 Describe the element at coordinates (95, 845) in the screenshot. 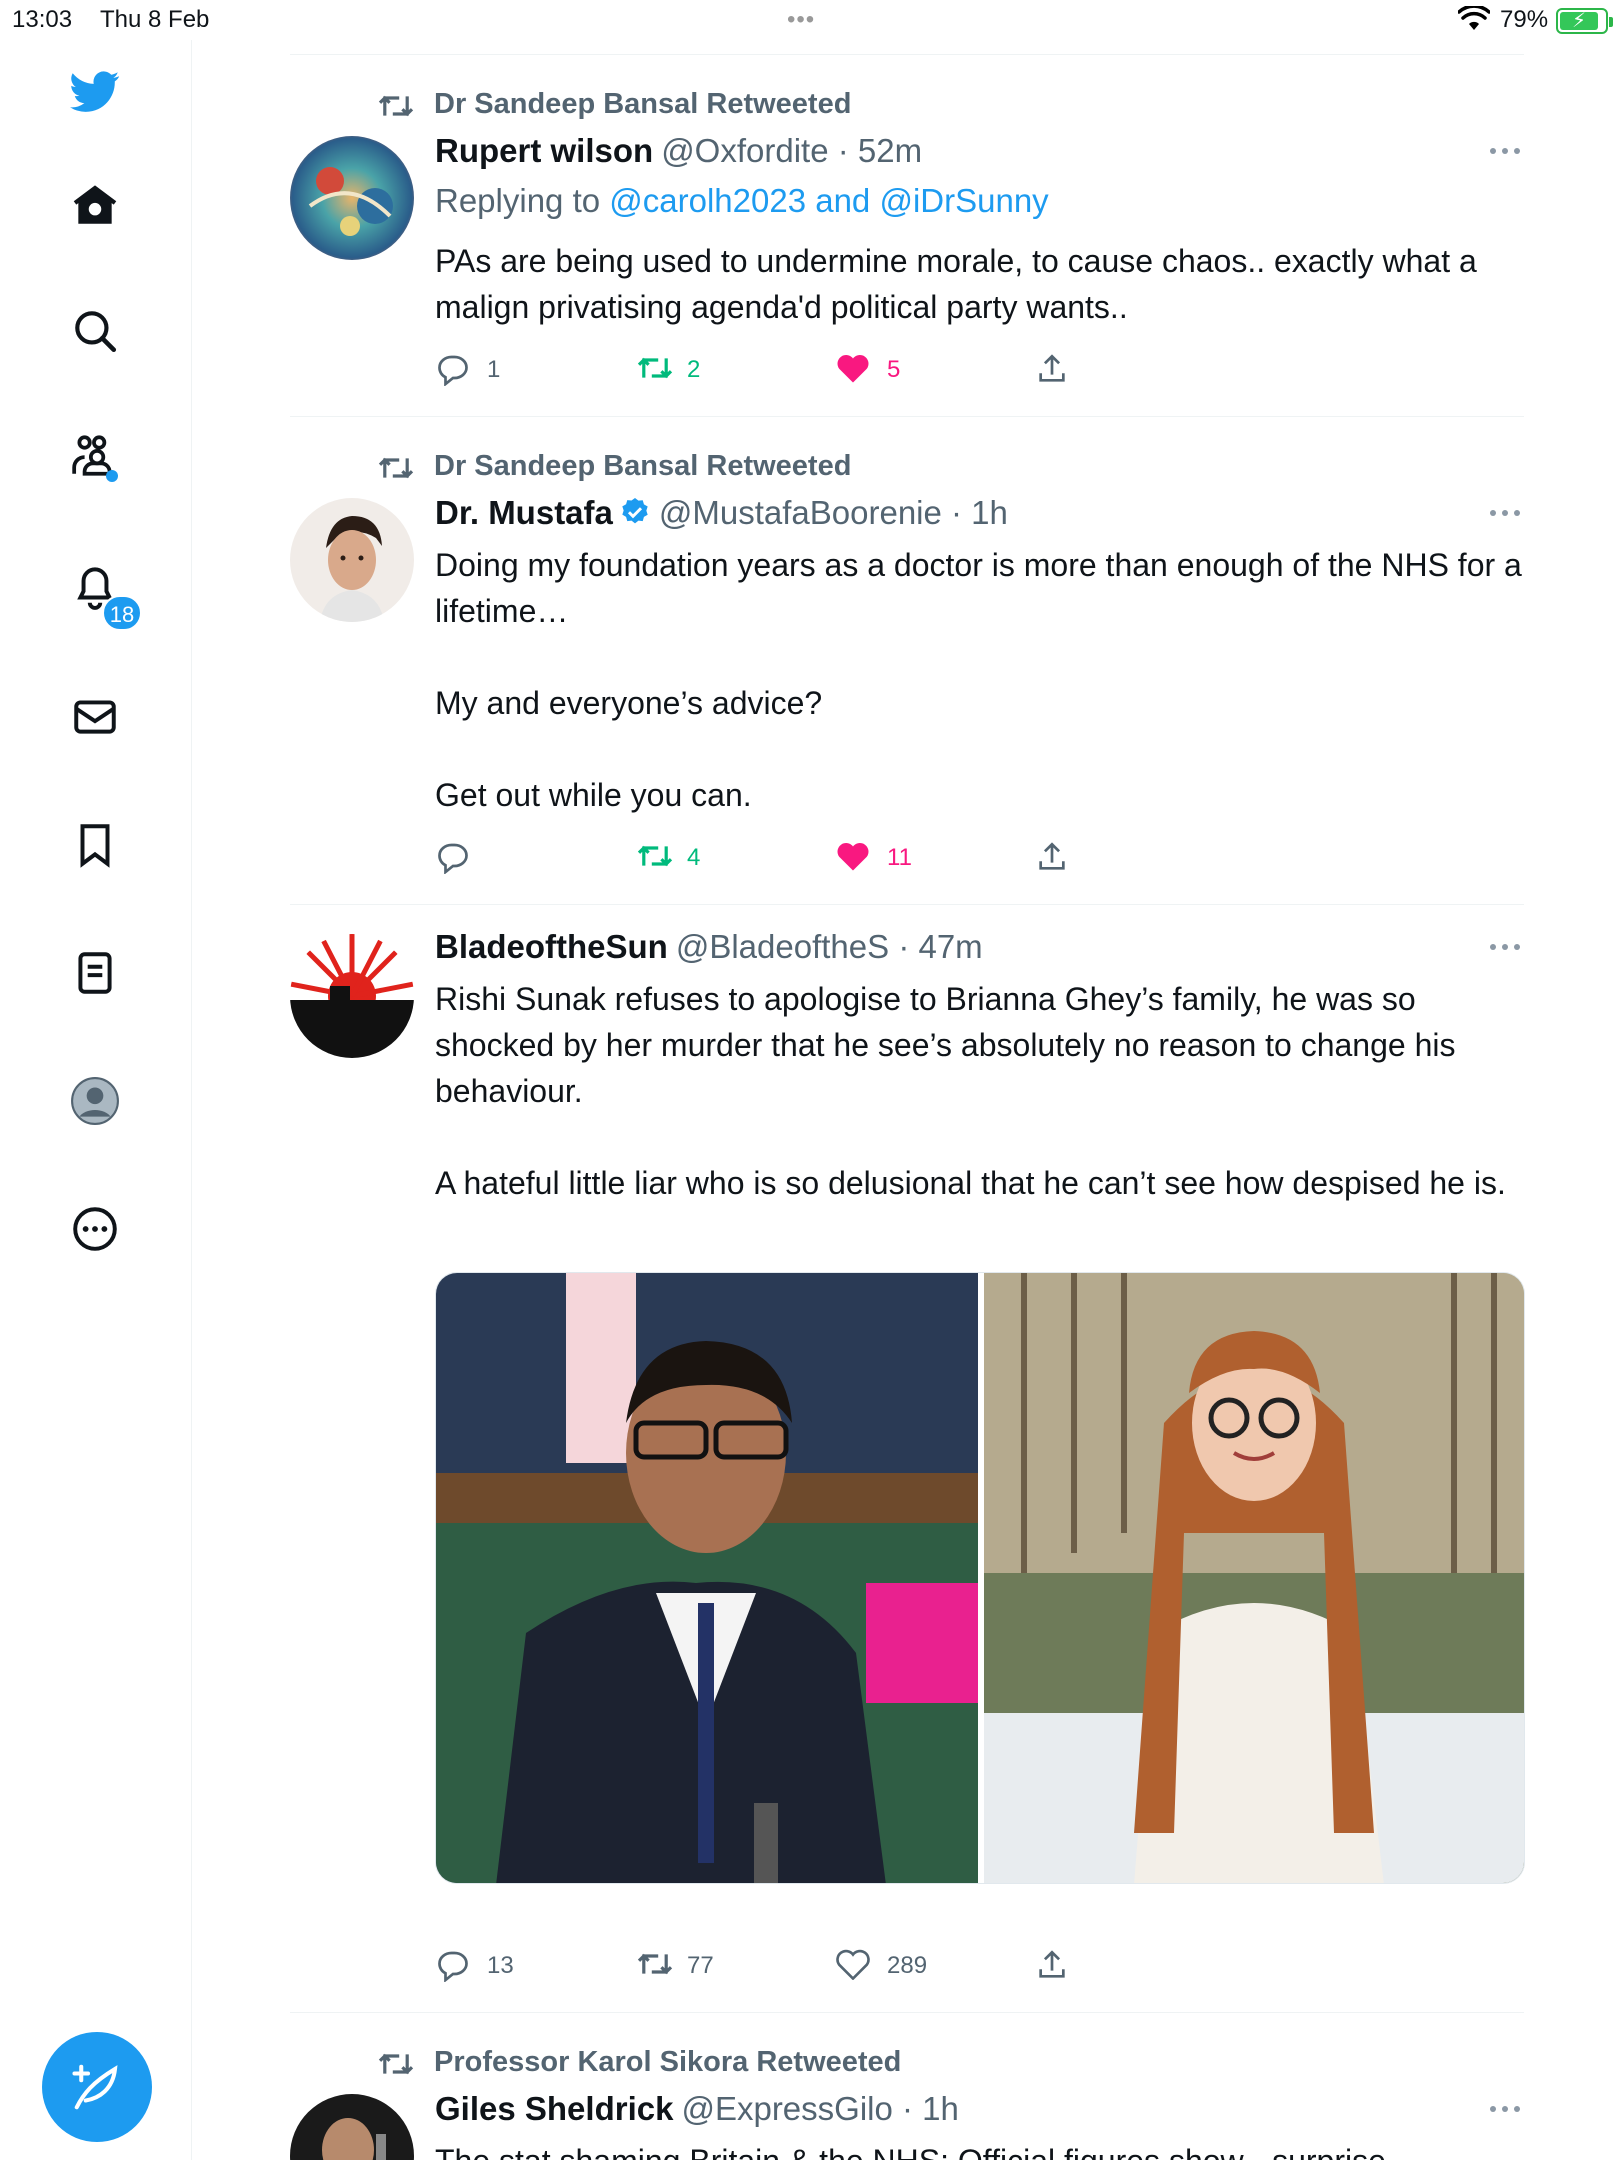

I see `bookmarks-icon` at that location.